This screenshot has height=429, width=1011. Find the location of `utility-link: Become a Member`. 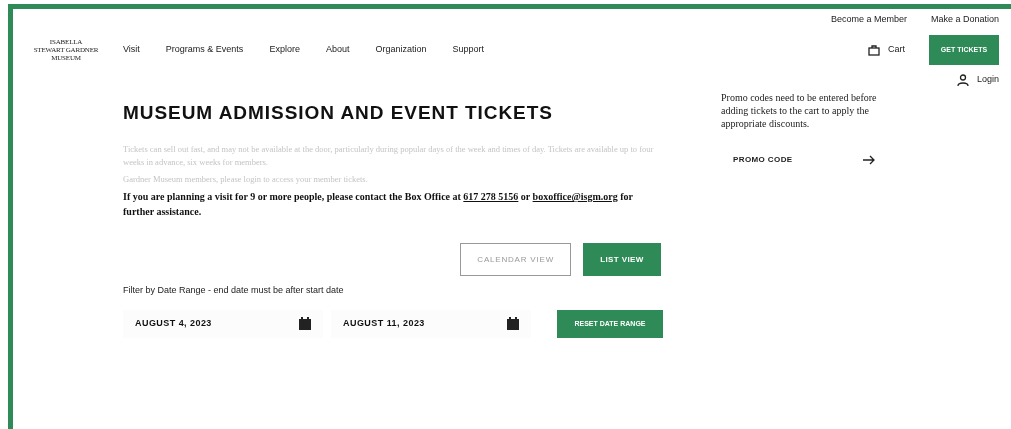

utility-link: Become a Member is located at coordinates (868, 20).